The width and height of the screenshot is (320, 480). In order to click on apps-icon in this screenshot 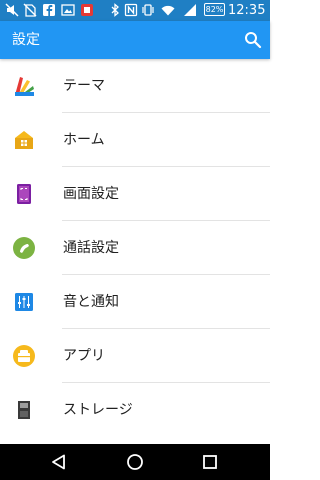, I will do `click(24, 356)`.